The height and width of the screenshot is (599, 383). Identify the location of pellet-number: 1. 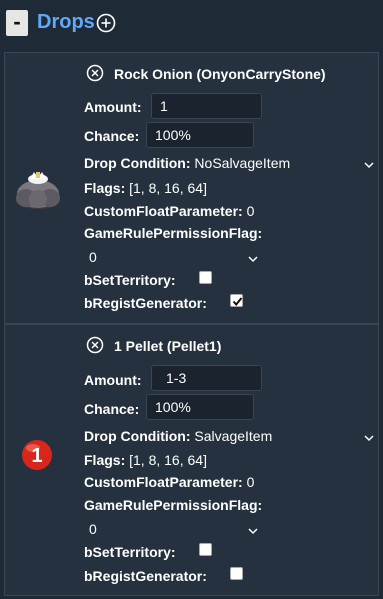
(36, 456).